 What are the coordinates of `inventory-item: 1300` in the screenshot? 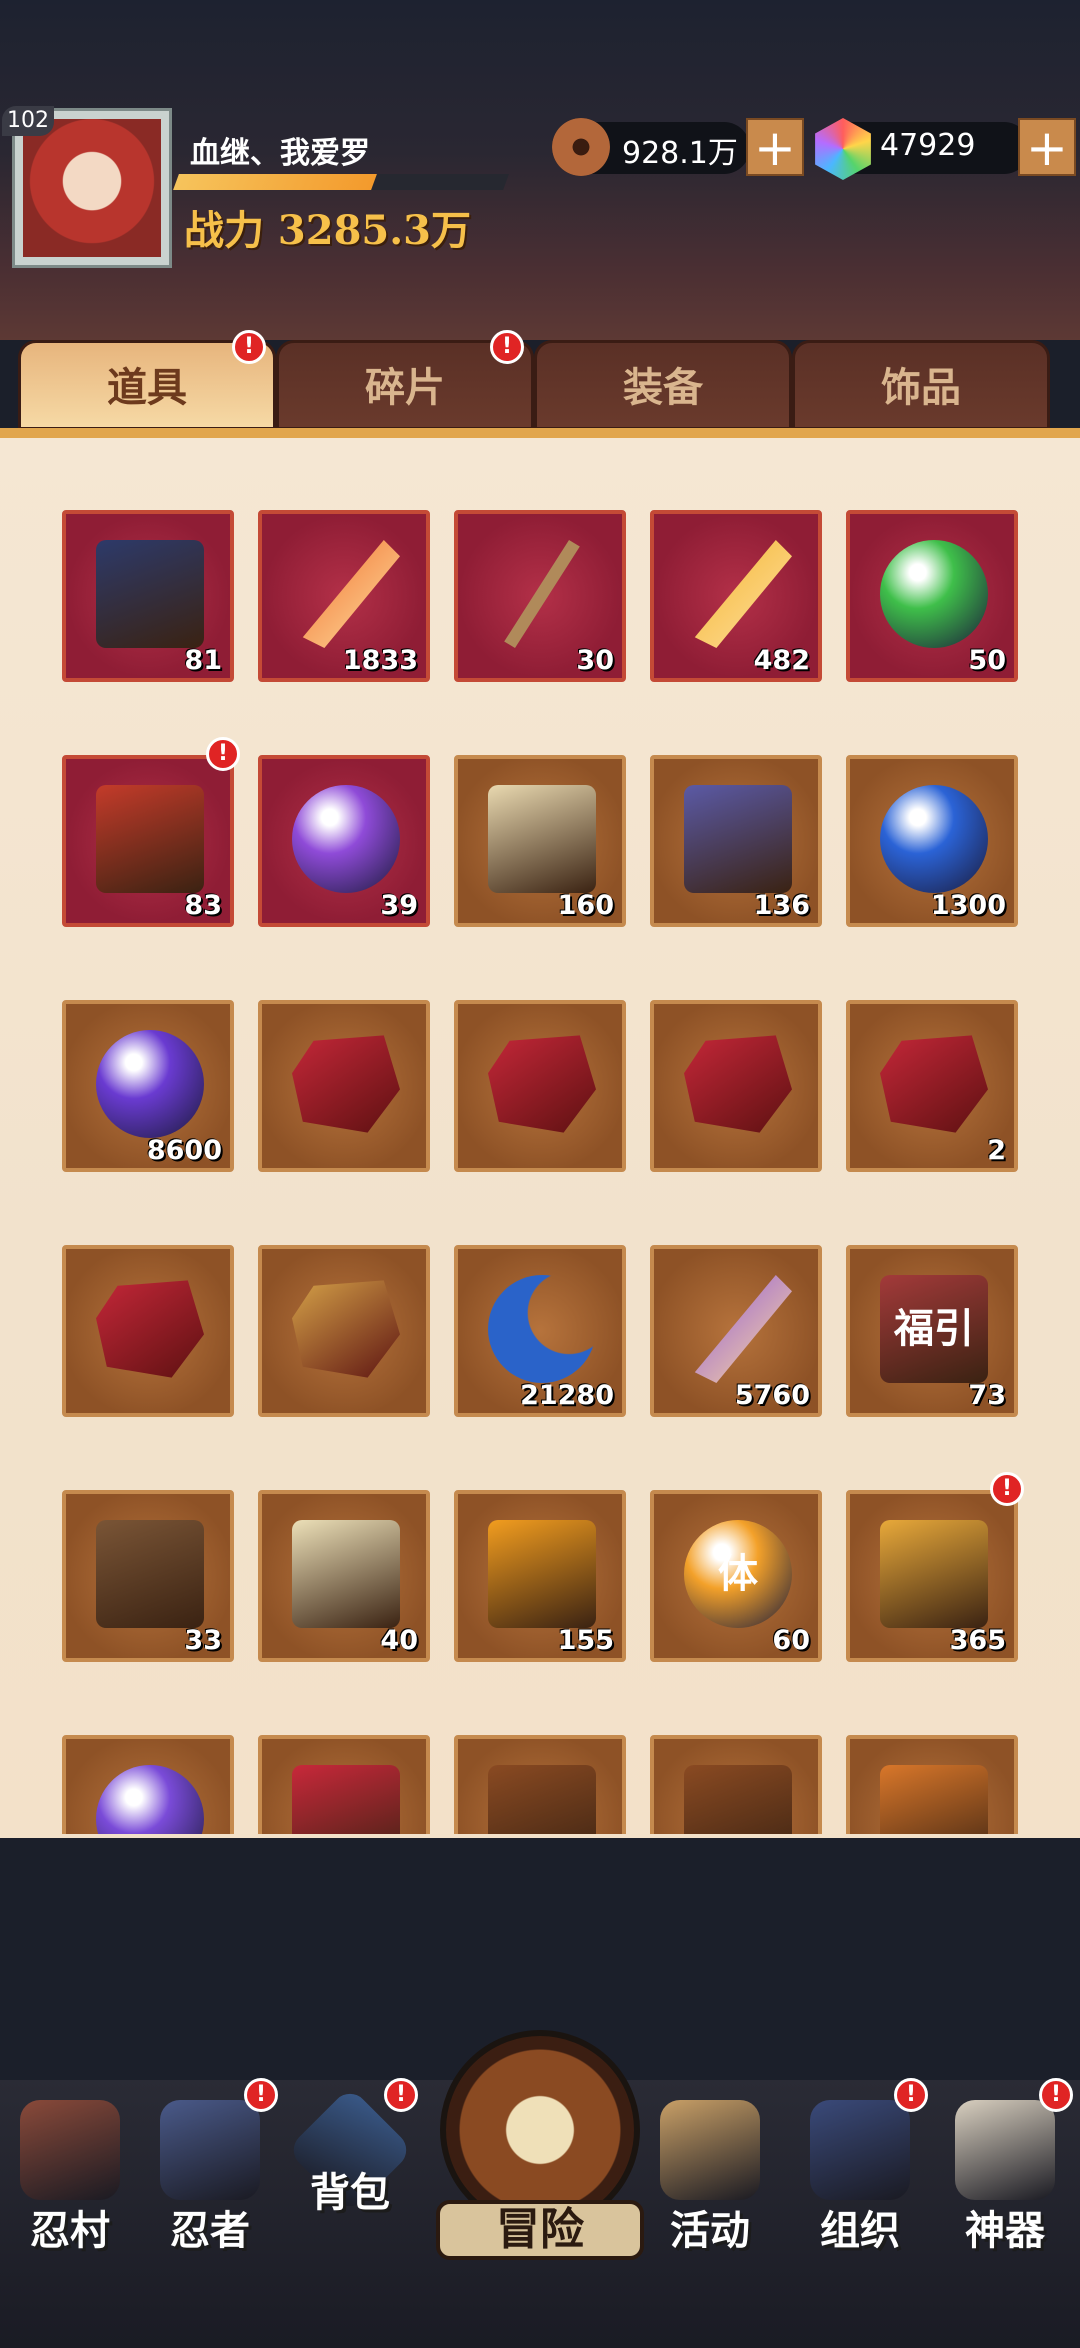 It's located at (932, 841).